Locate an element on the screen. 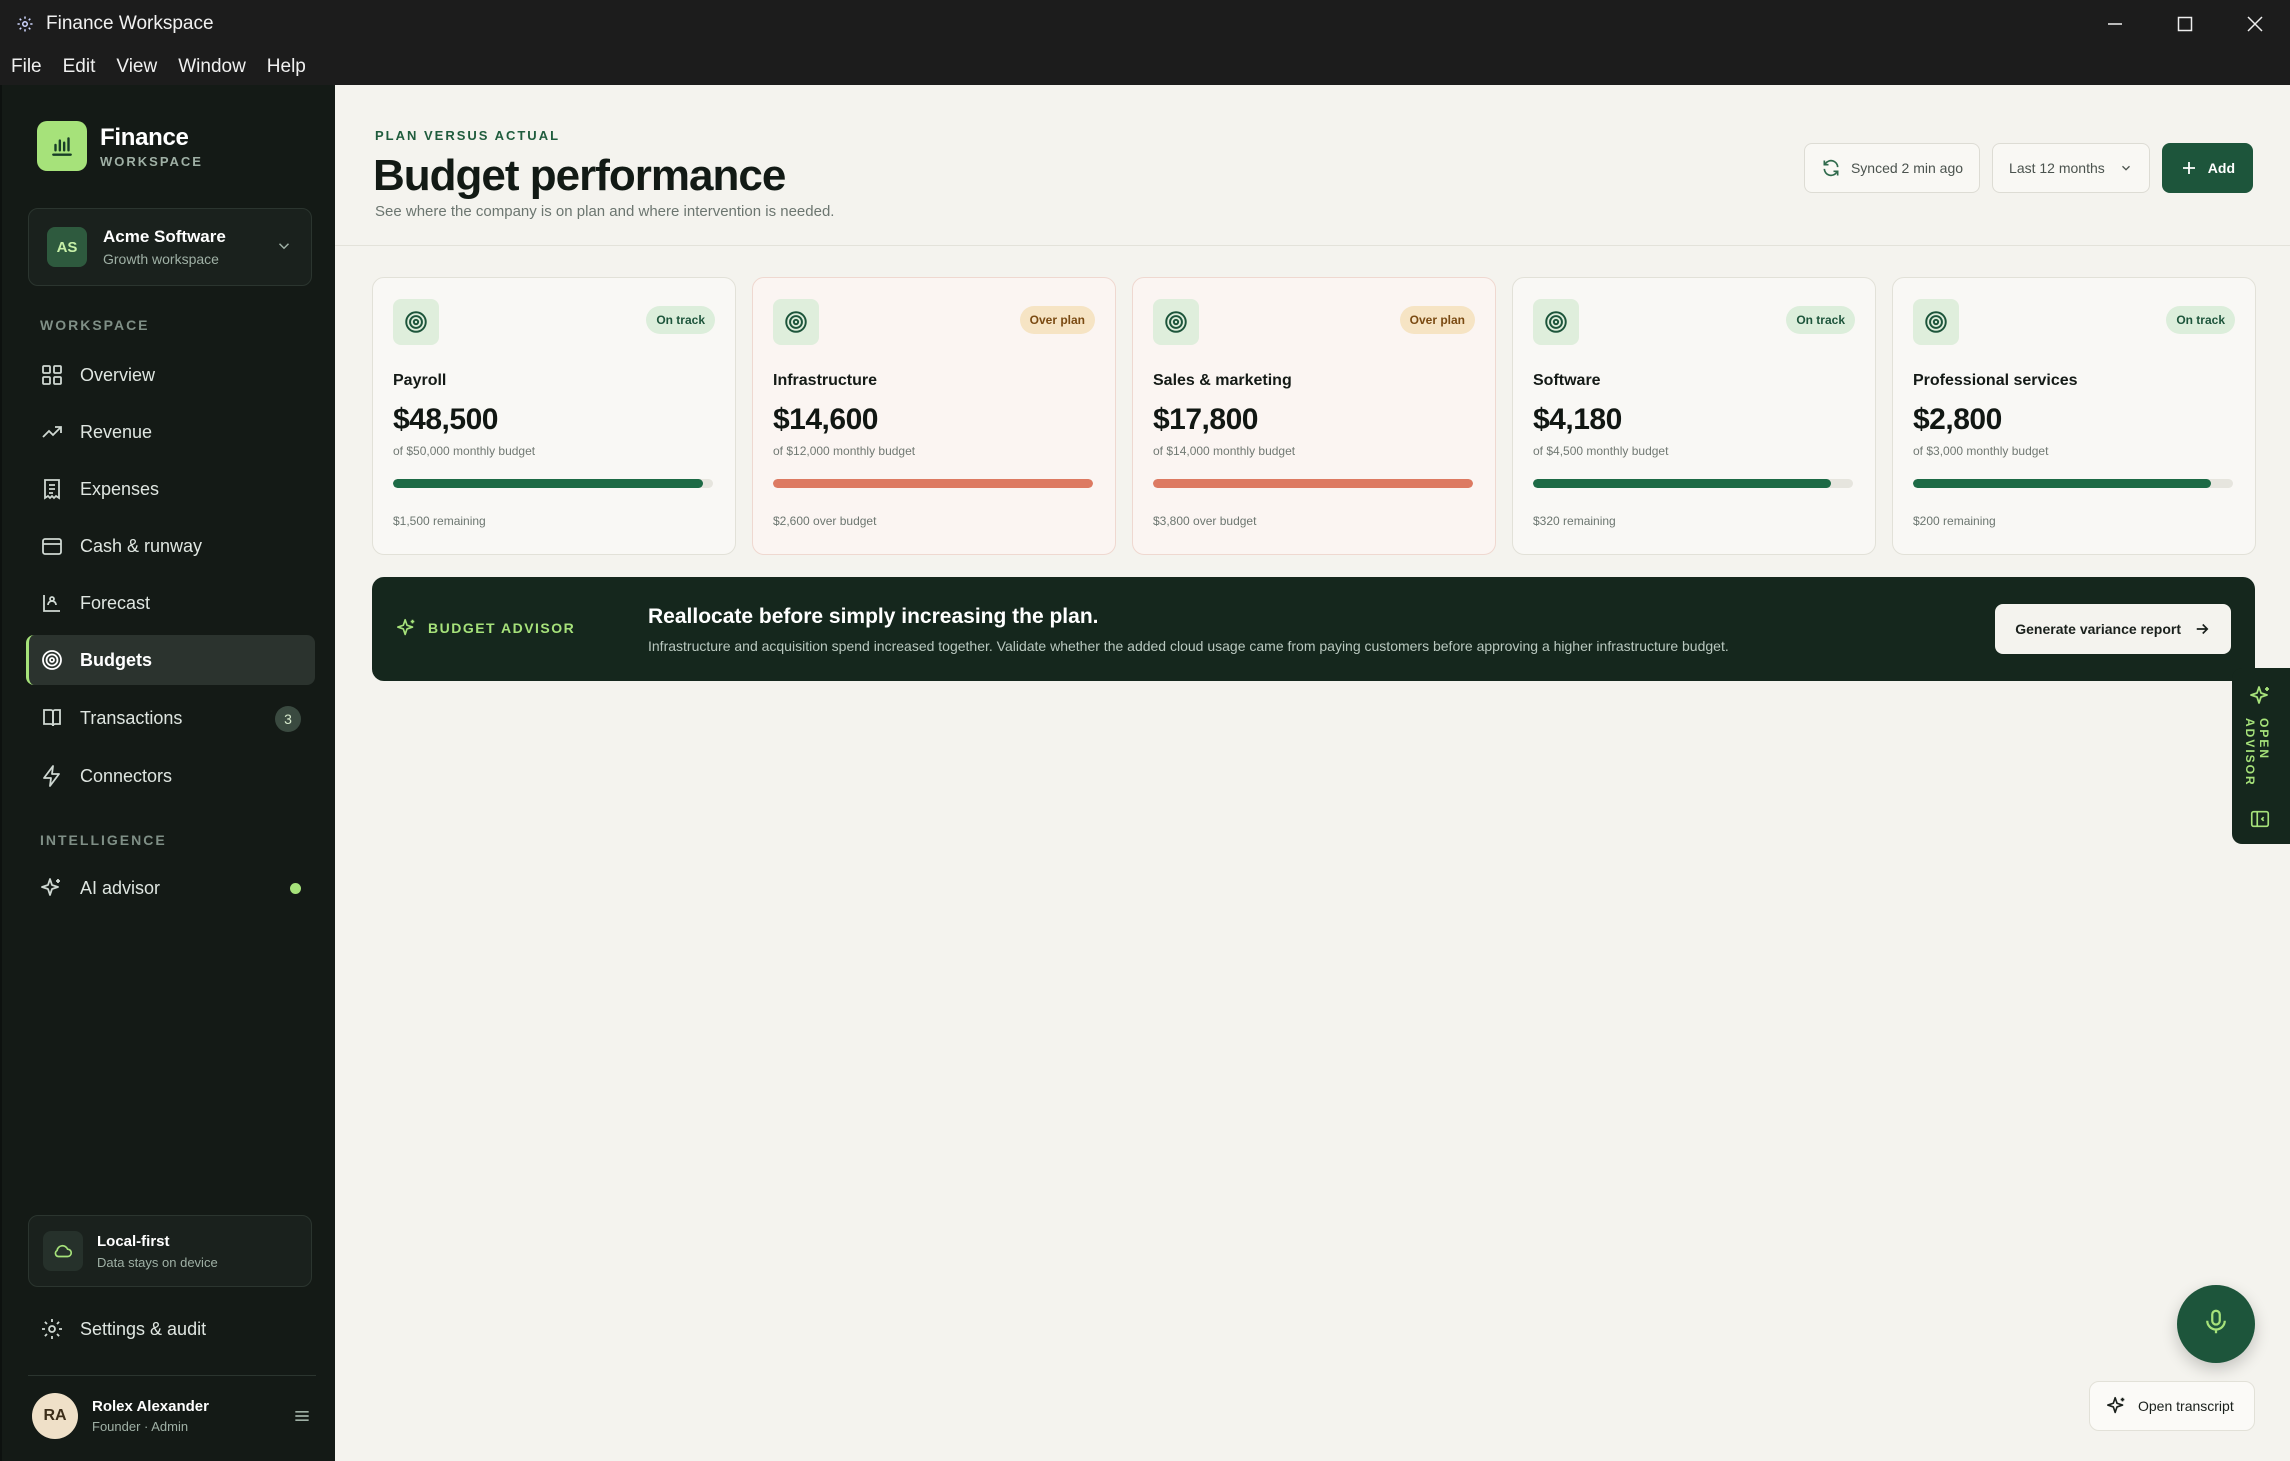  microphone-icon is located at coordinates (2216, 1324).